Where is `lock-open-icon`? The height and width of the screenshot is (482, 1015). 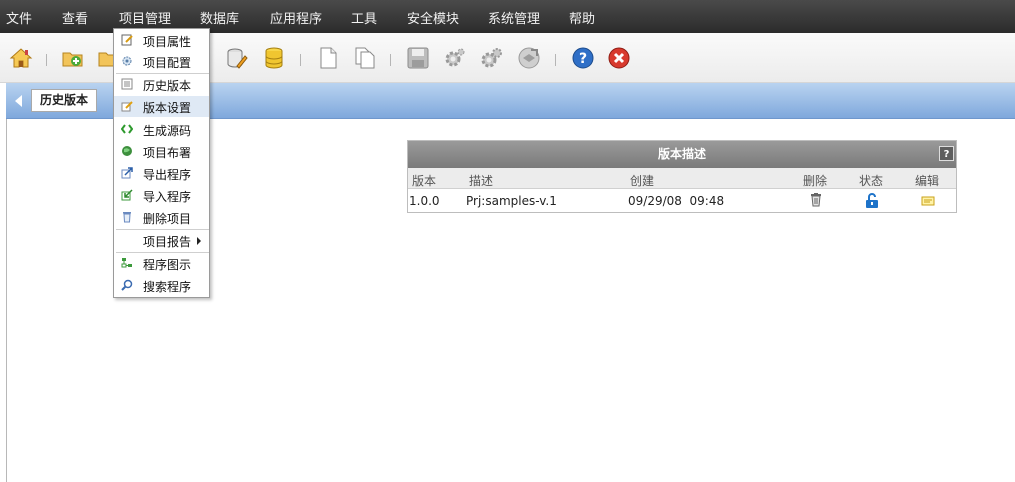 lock-open-icon is located at coordinates (872, 200).